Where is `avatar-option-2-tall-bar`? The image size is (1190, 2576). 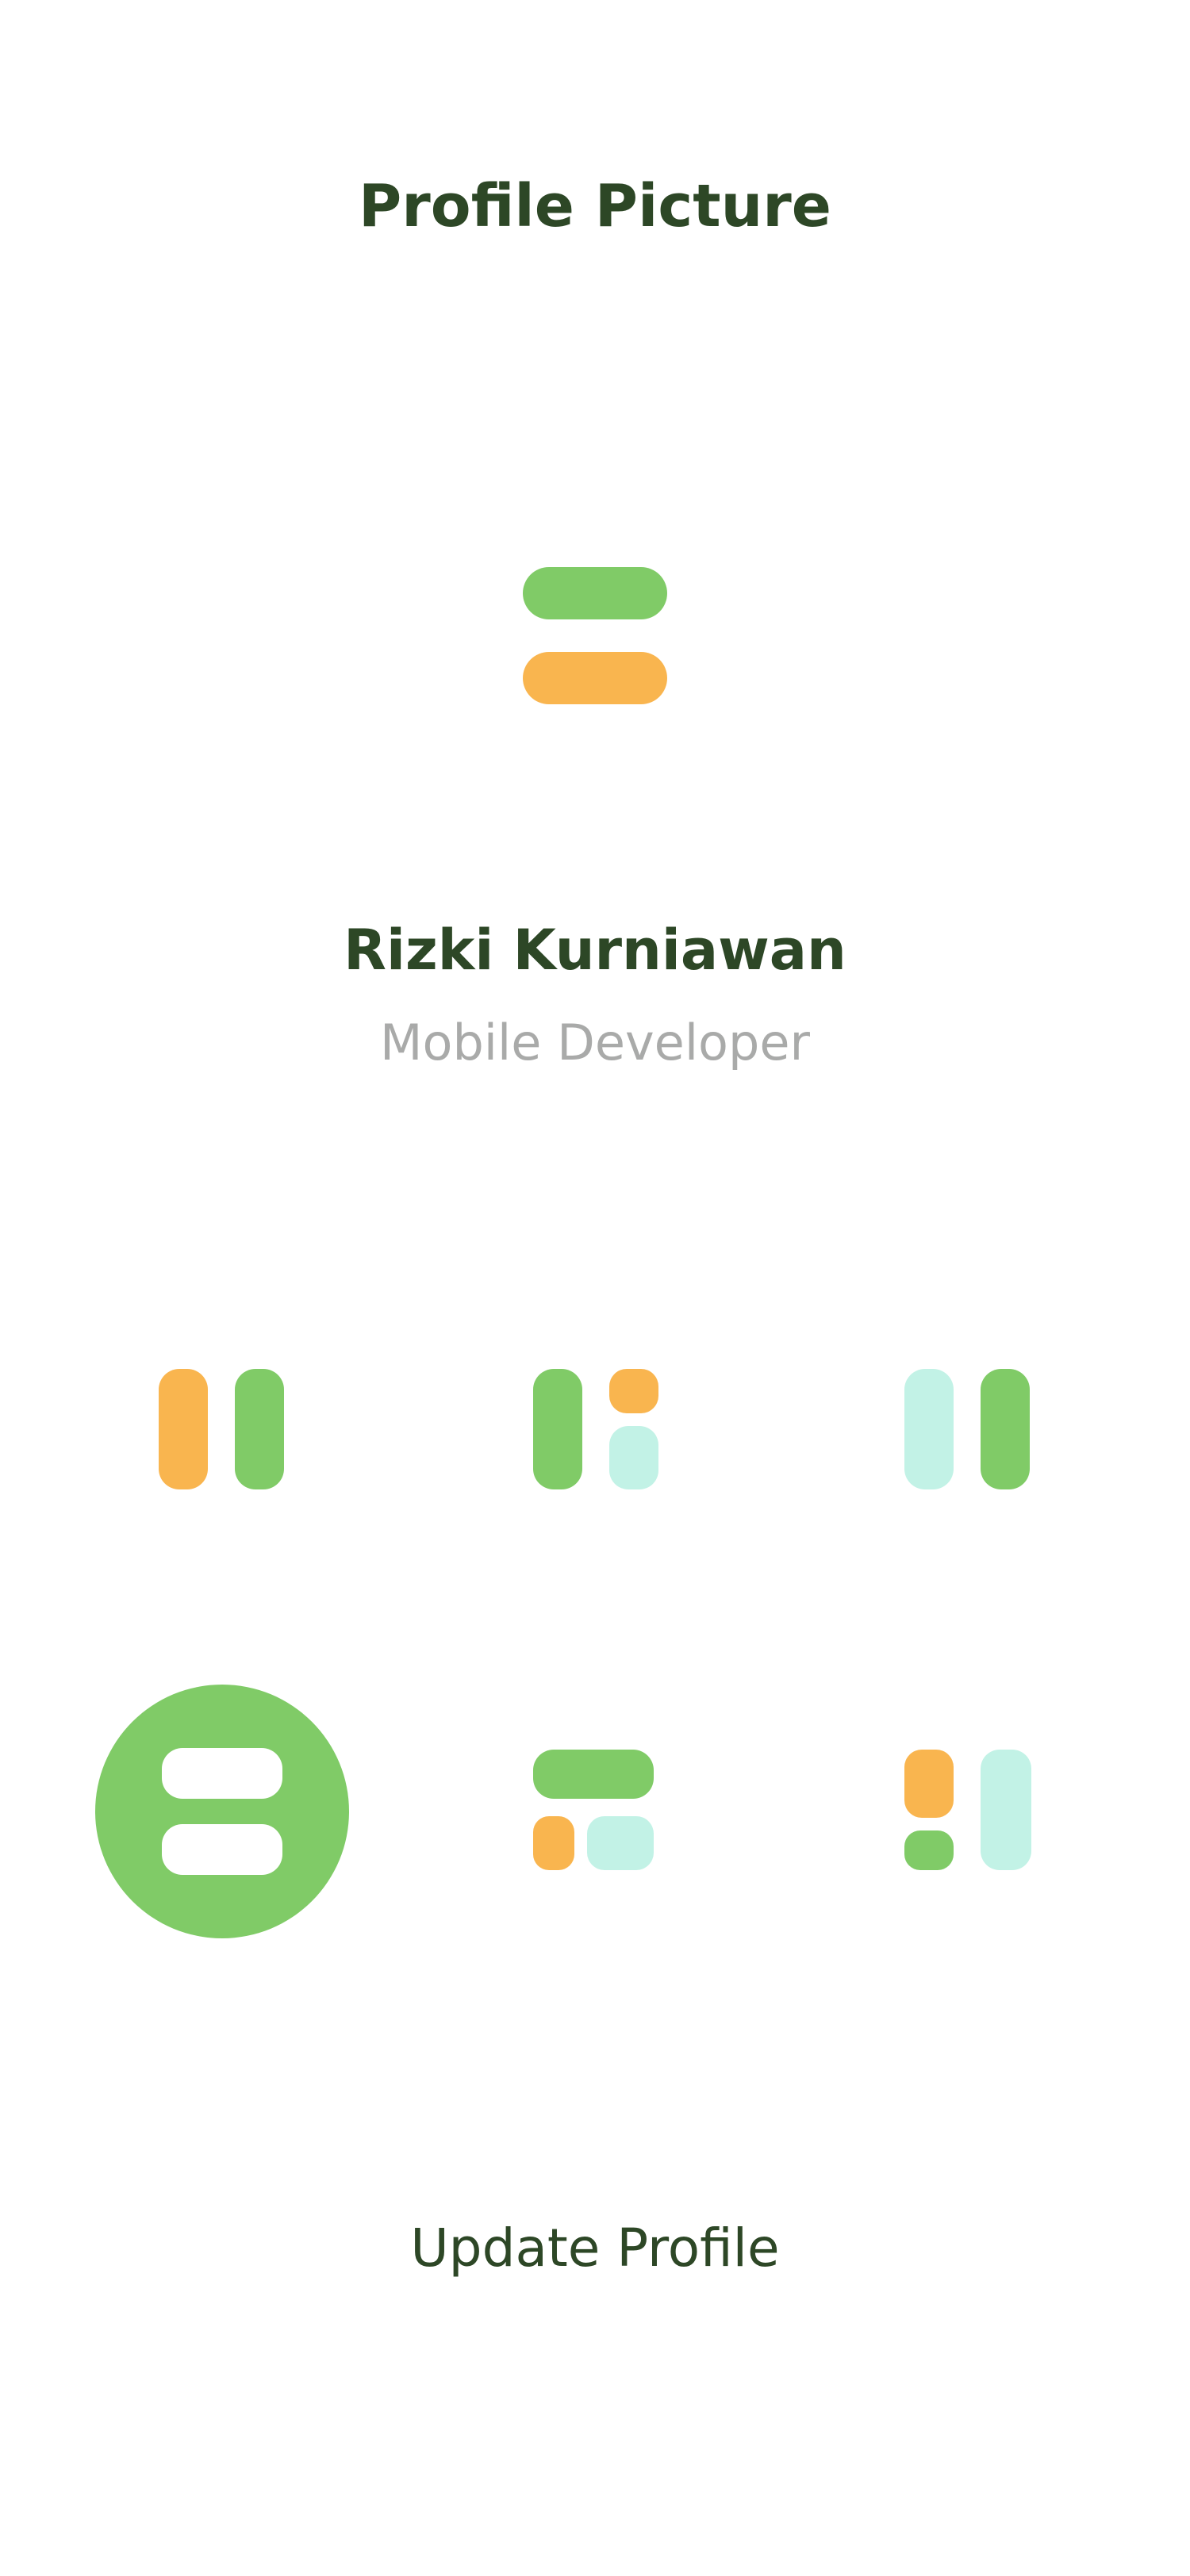 avatar-option-2-tall-bar is located at coordinates (557, 1429).